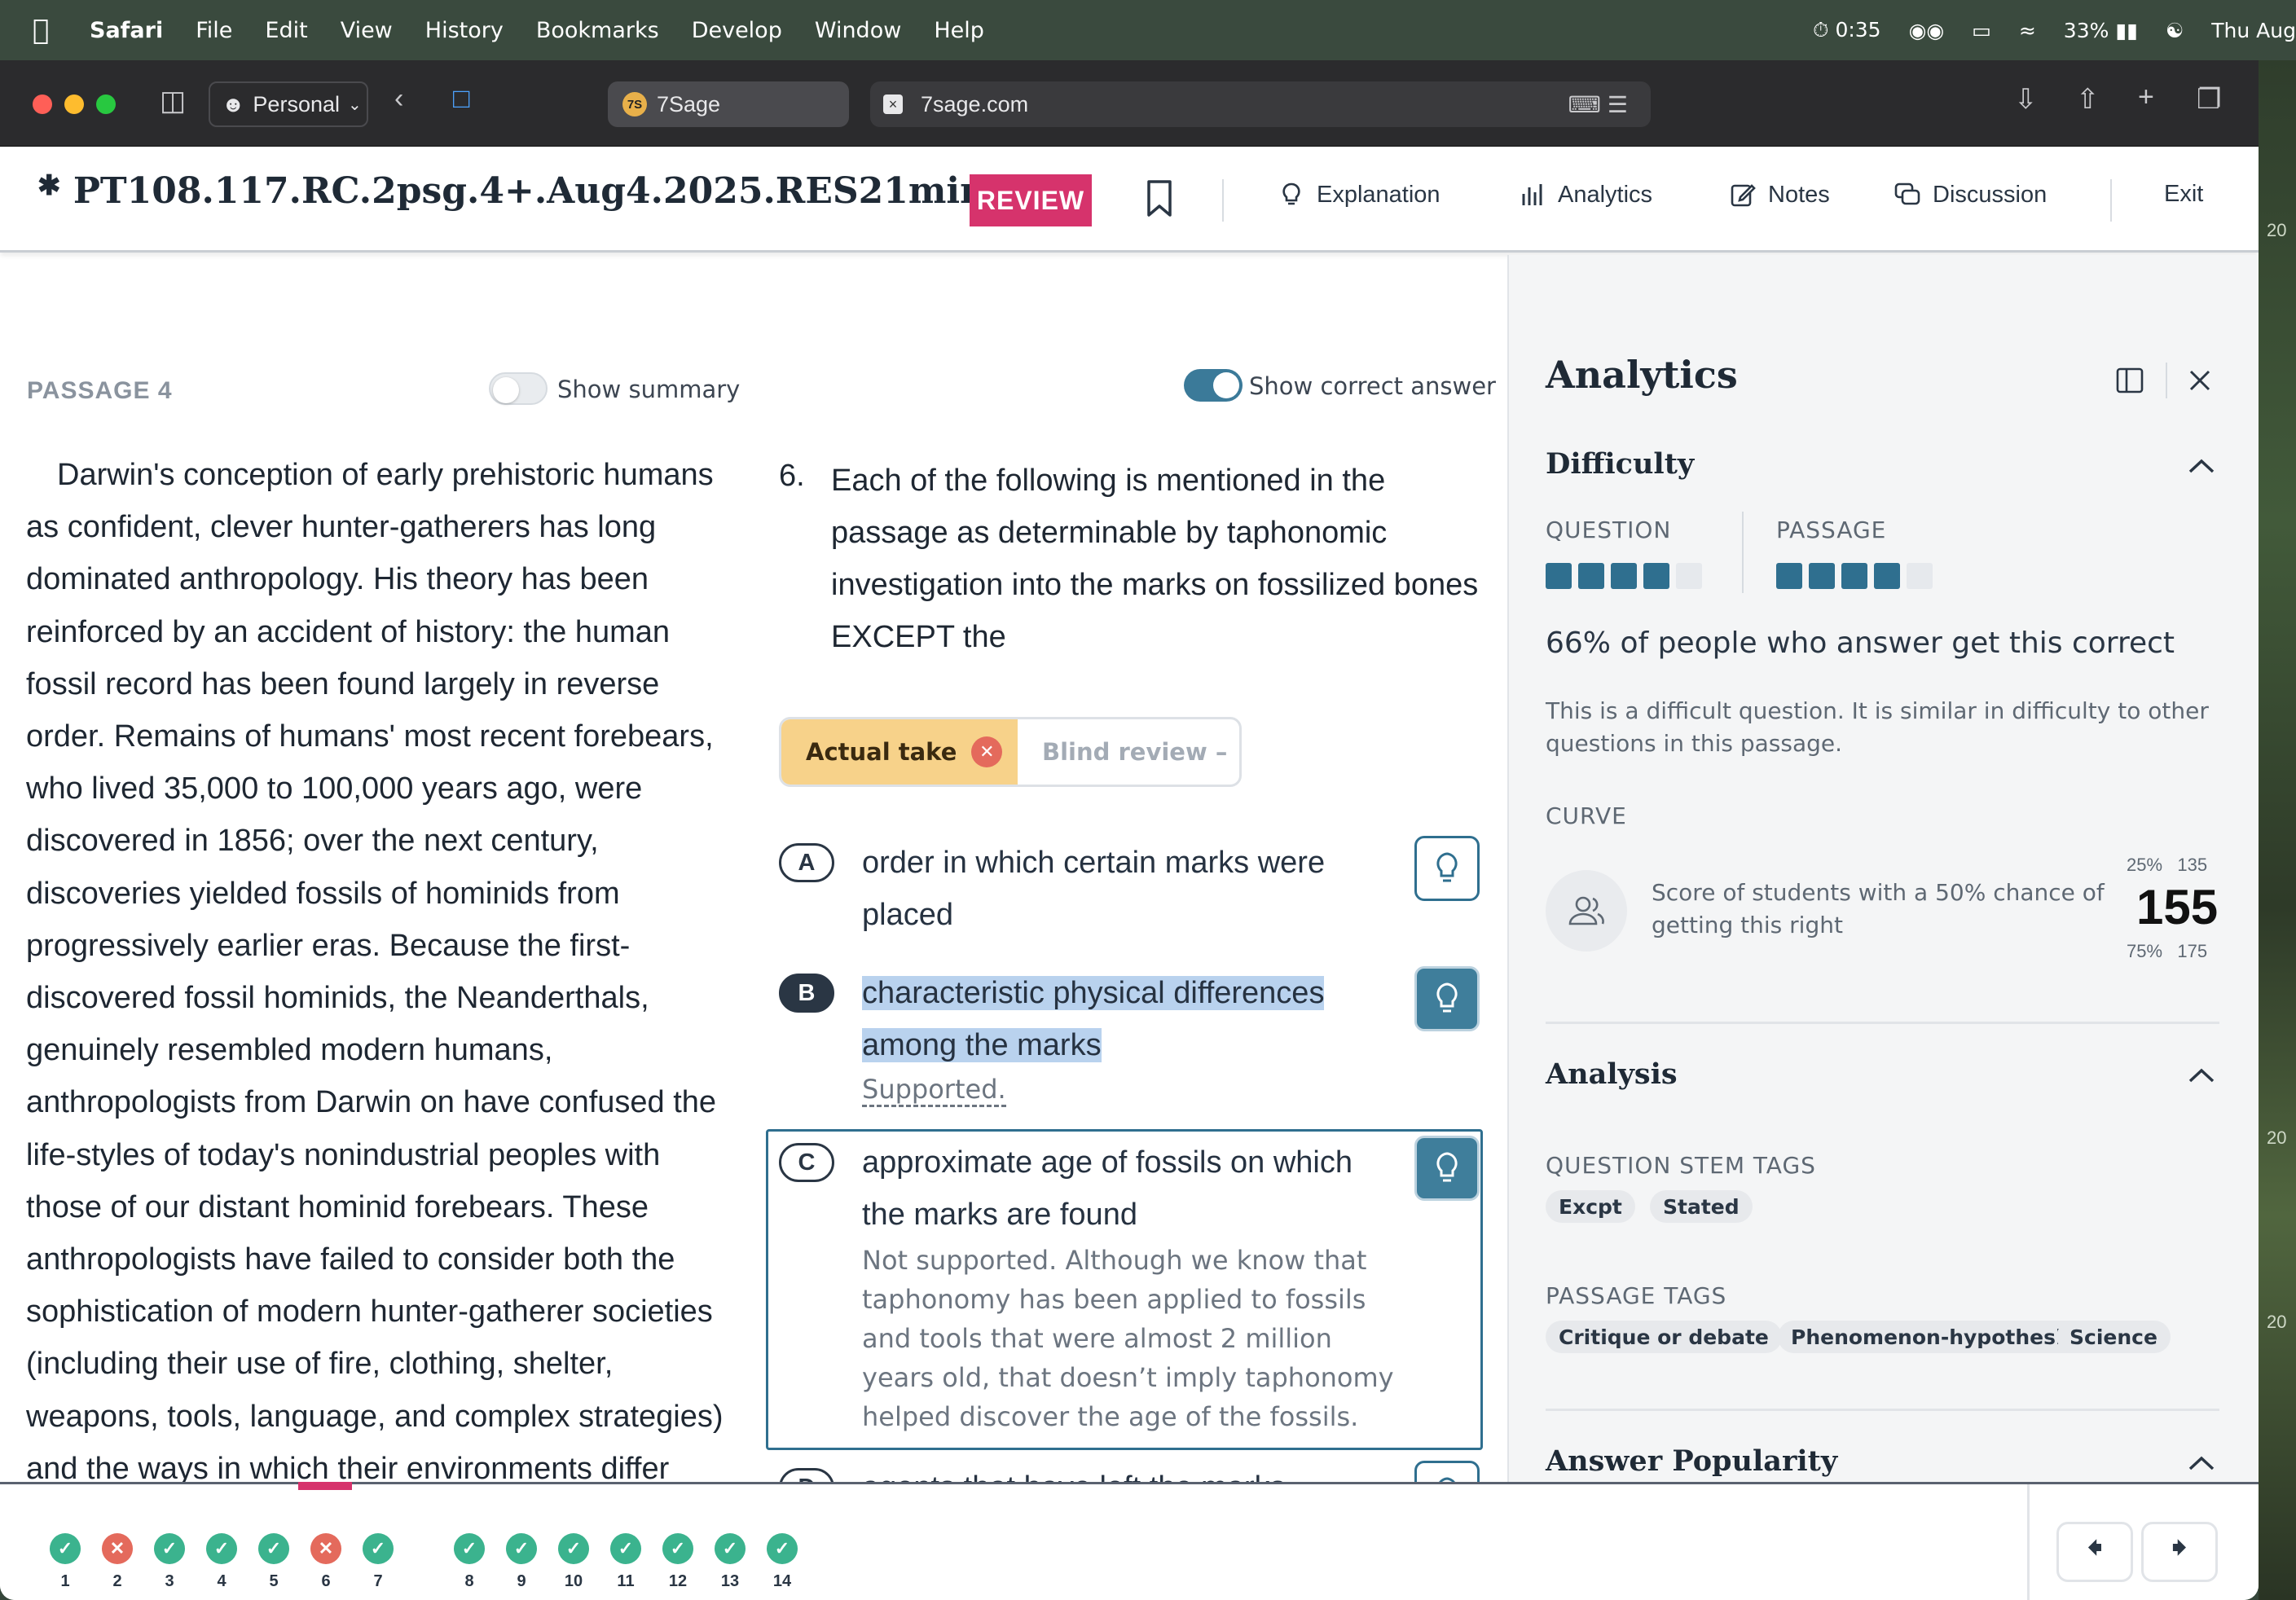 This screenshot has height=1600, width=2296. Describe the element at coordinates (2179, 1552) in the screenshot. I see `next-question-button: 🠺` at that location.